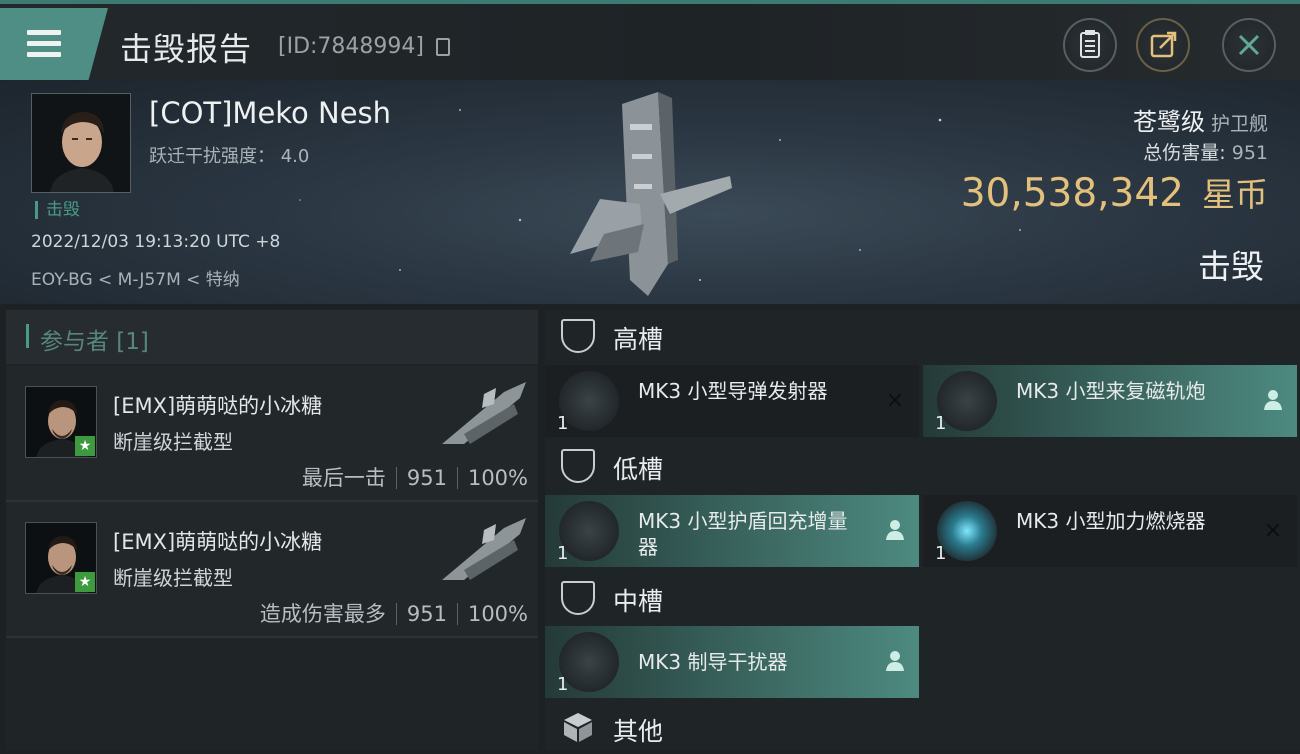  What do you see at coordinates (272, 570) in the screenshot?
I see `participant-row: ★ [EMX]萌萌哒的小冰糖 断崖级拦截型 造成伤害最多 951 100%` at bounding box center [272, 570].